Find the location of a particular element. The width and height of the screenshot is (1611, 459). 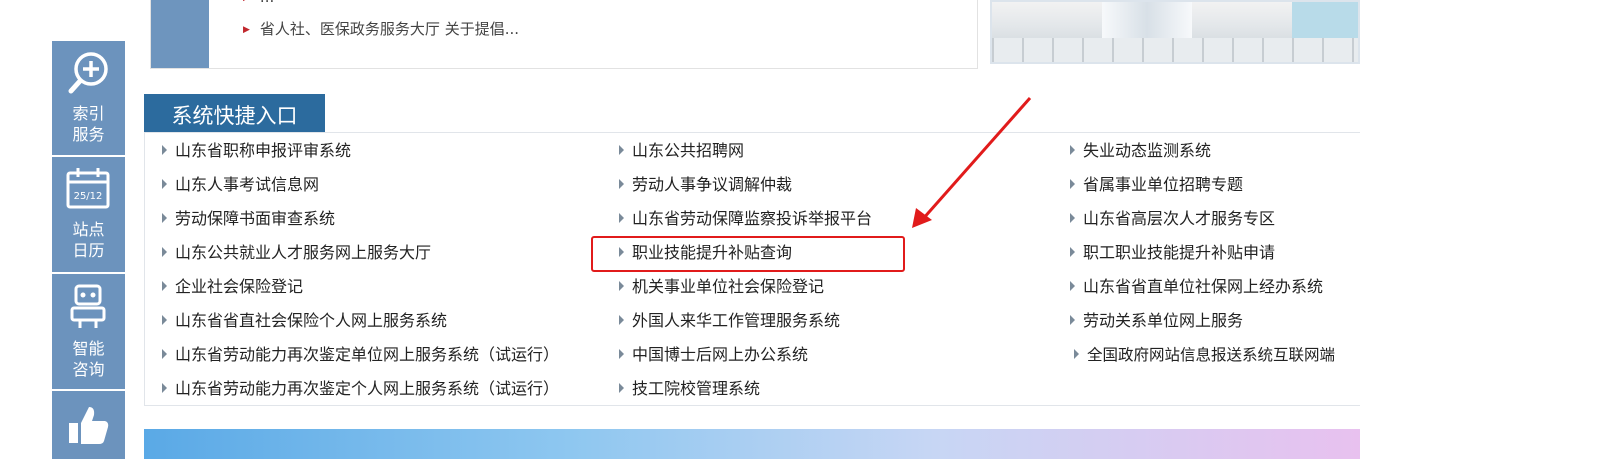

sidebar-label: 索引 服务 is located at coordinates (88, 124).